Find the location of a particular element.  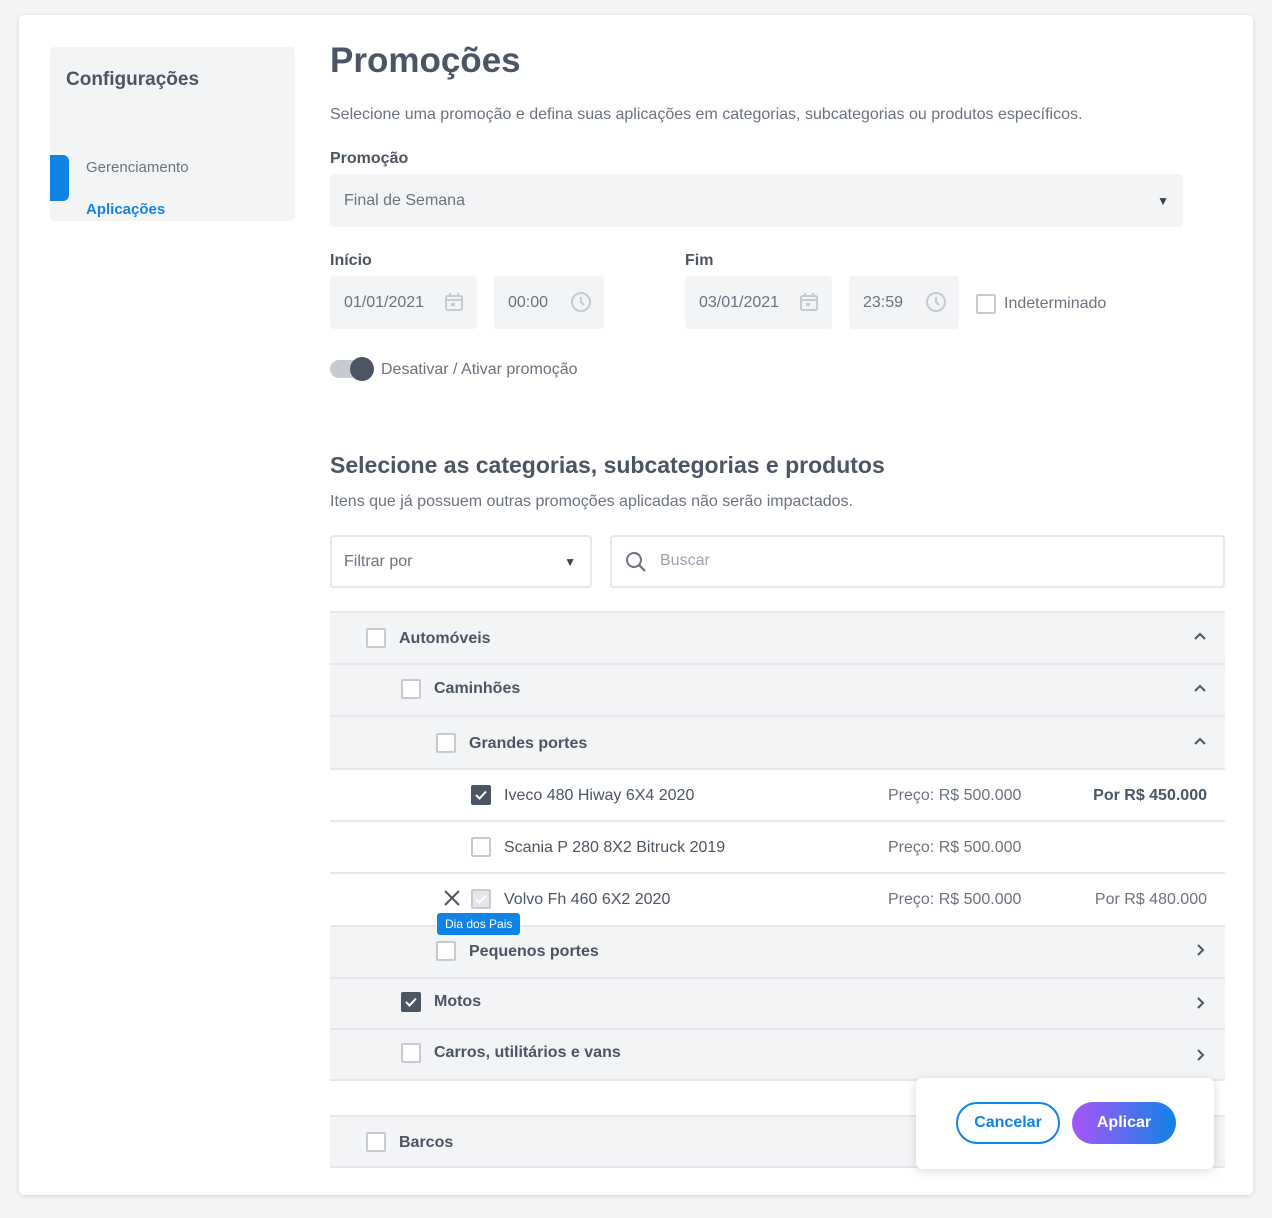

start-date-value: 01/01/2021 is located at coordinates (384, 302).